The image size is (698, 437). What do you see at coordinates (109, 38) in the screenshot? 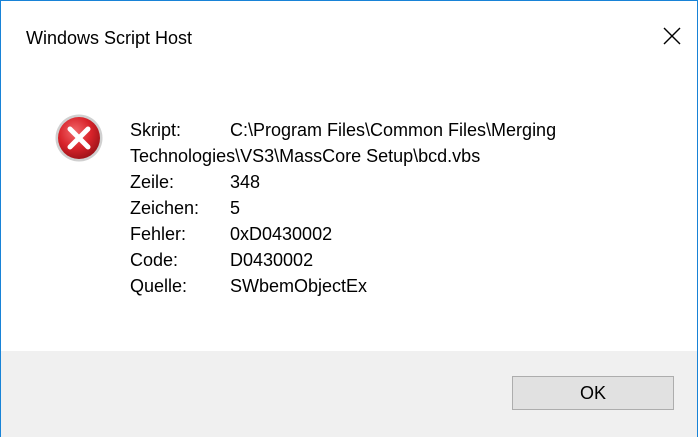
I see `window-title: Windows Script Host` at bounding box center [109, 38].